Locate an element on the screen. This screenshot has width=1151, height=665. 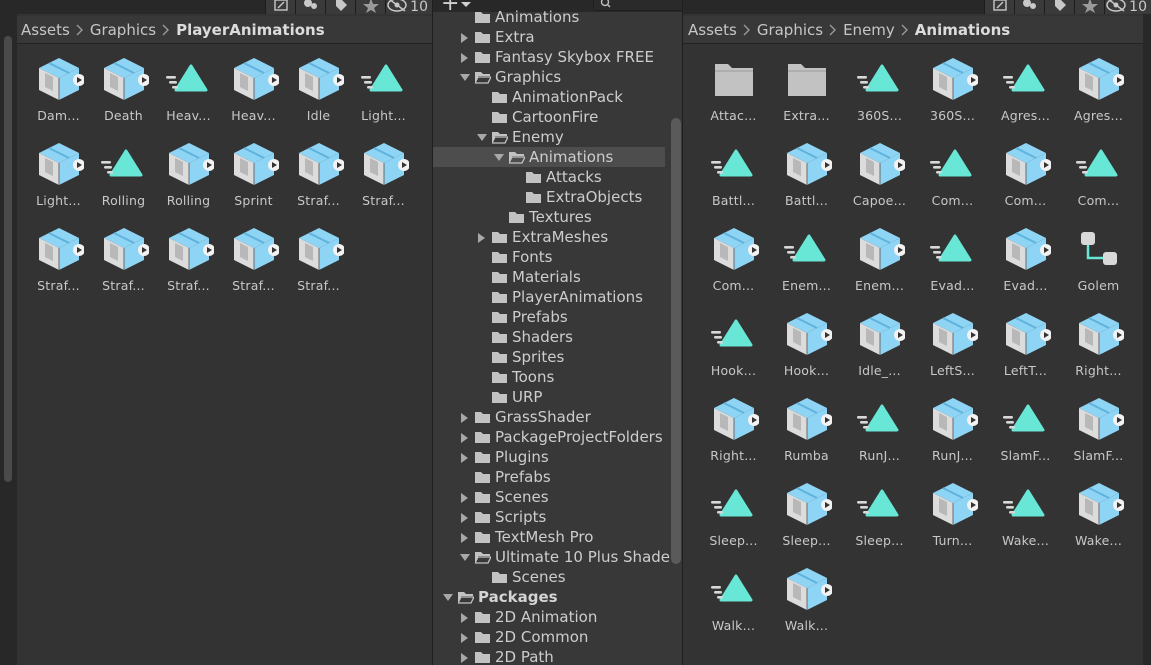
tree-item: Extra is located at coordinates (549, 37).